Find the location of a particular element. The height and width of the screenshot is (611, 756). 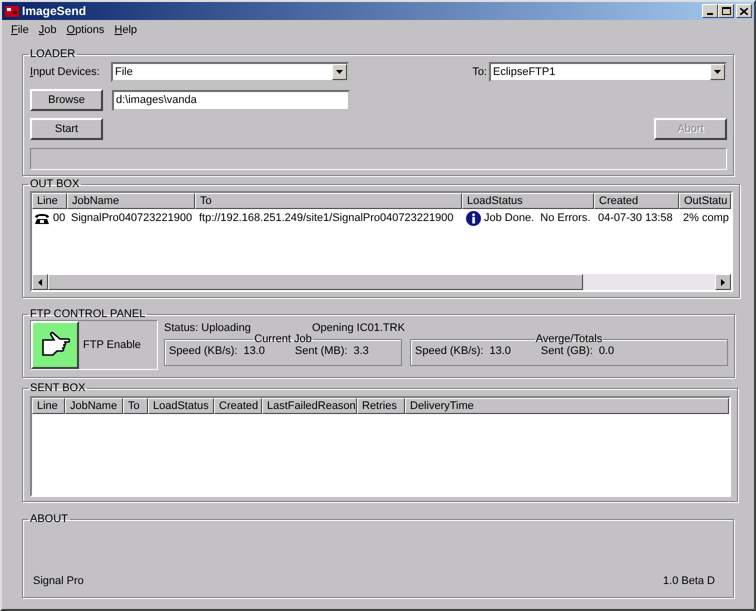

field-label: Sent (GB): is located at coordinates (566, 351).